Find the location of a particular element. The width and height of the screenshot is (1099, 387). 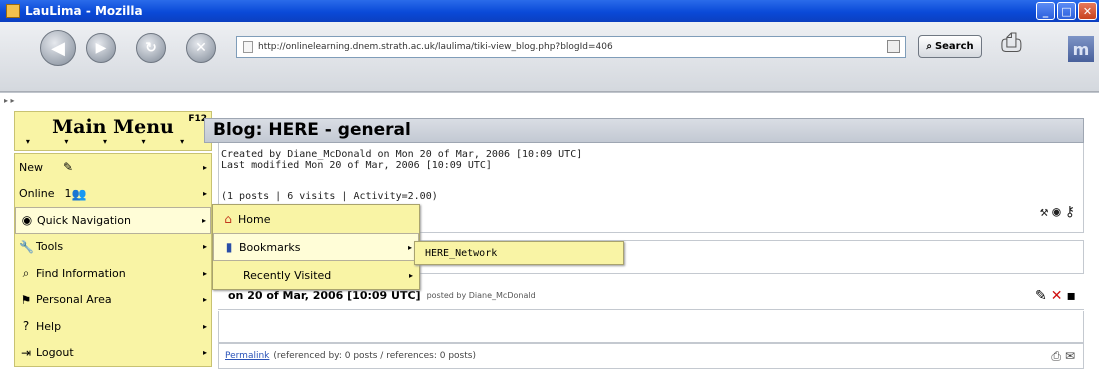

forward-arrow-icon: ▶ is located at coordinates (101, 48).